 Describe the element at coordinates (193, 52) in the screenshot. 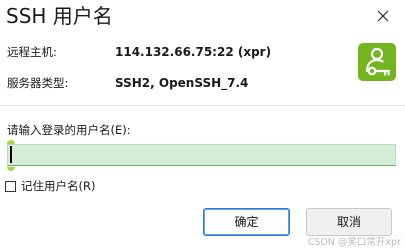

I see `remote-host-value: 114.132.66.75:22 (xpr)` at that location.